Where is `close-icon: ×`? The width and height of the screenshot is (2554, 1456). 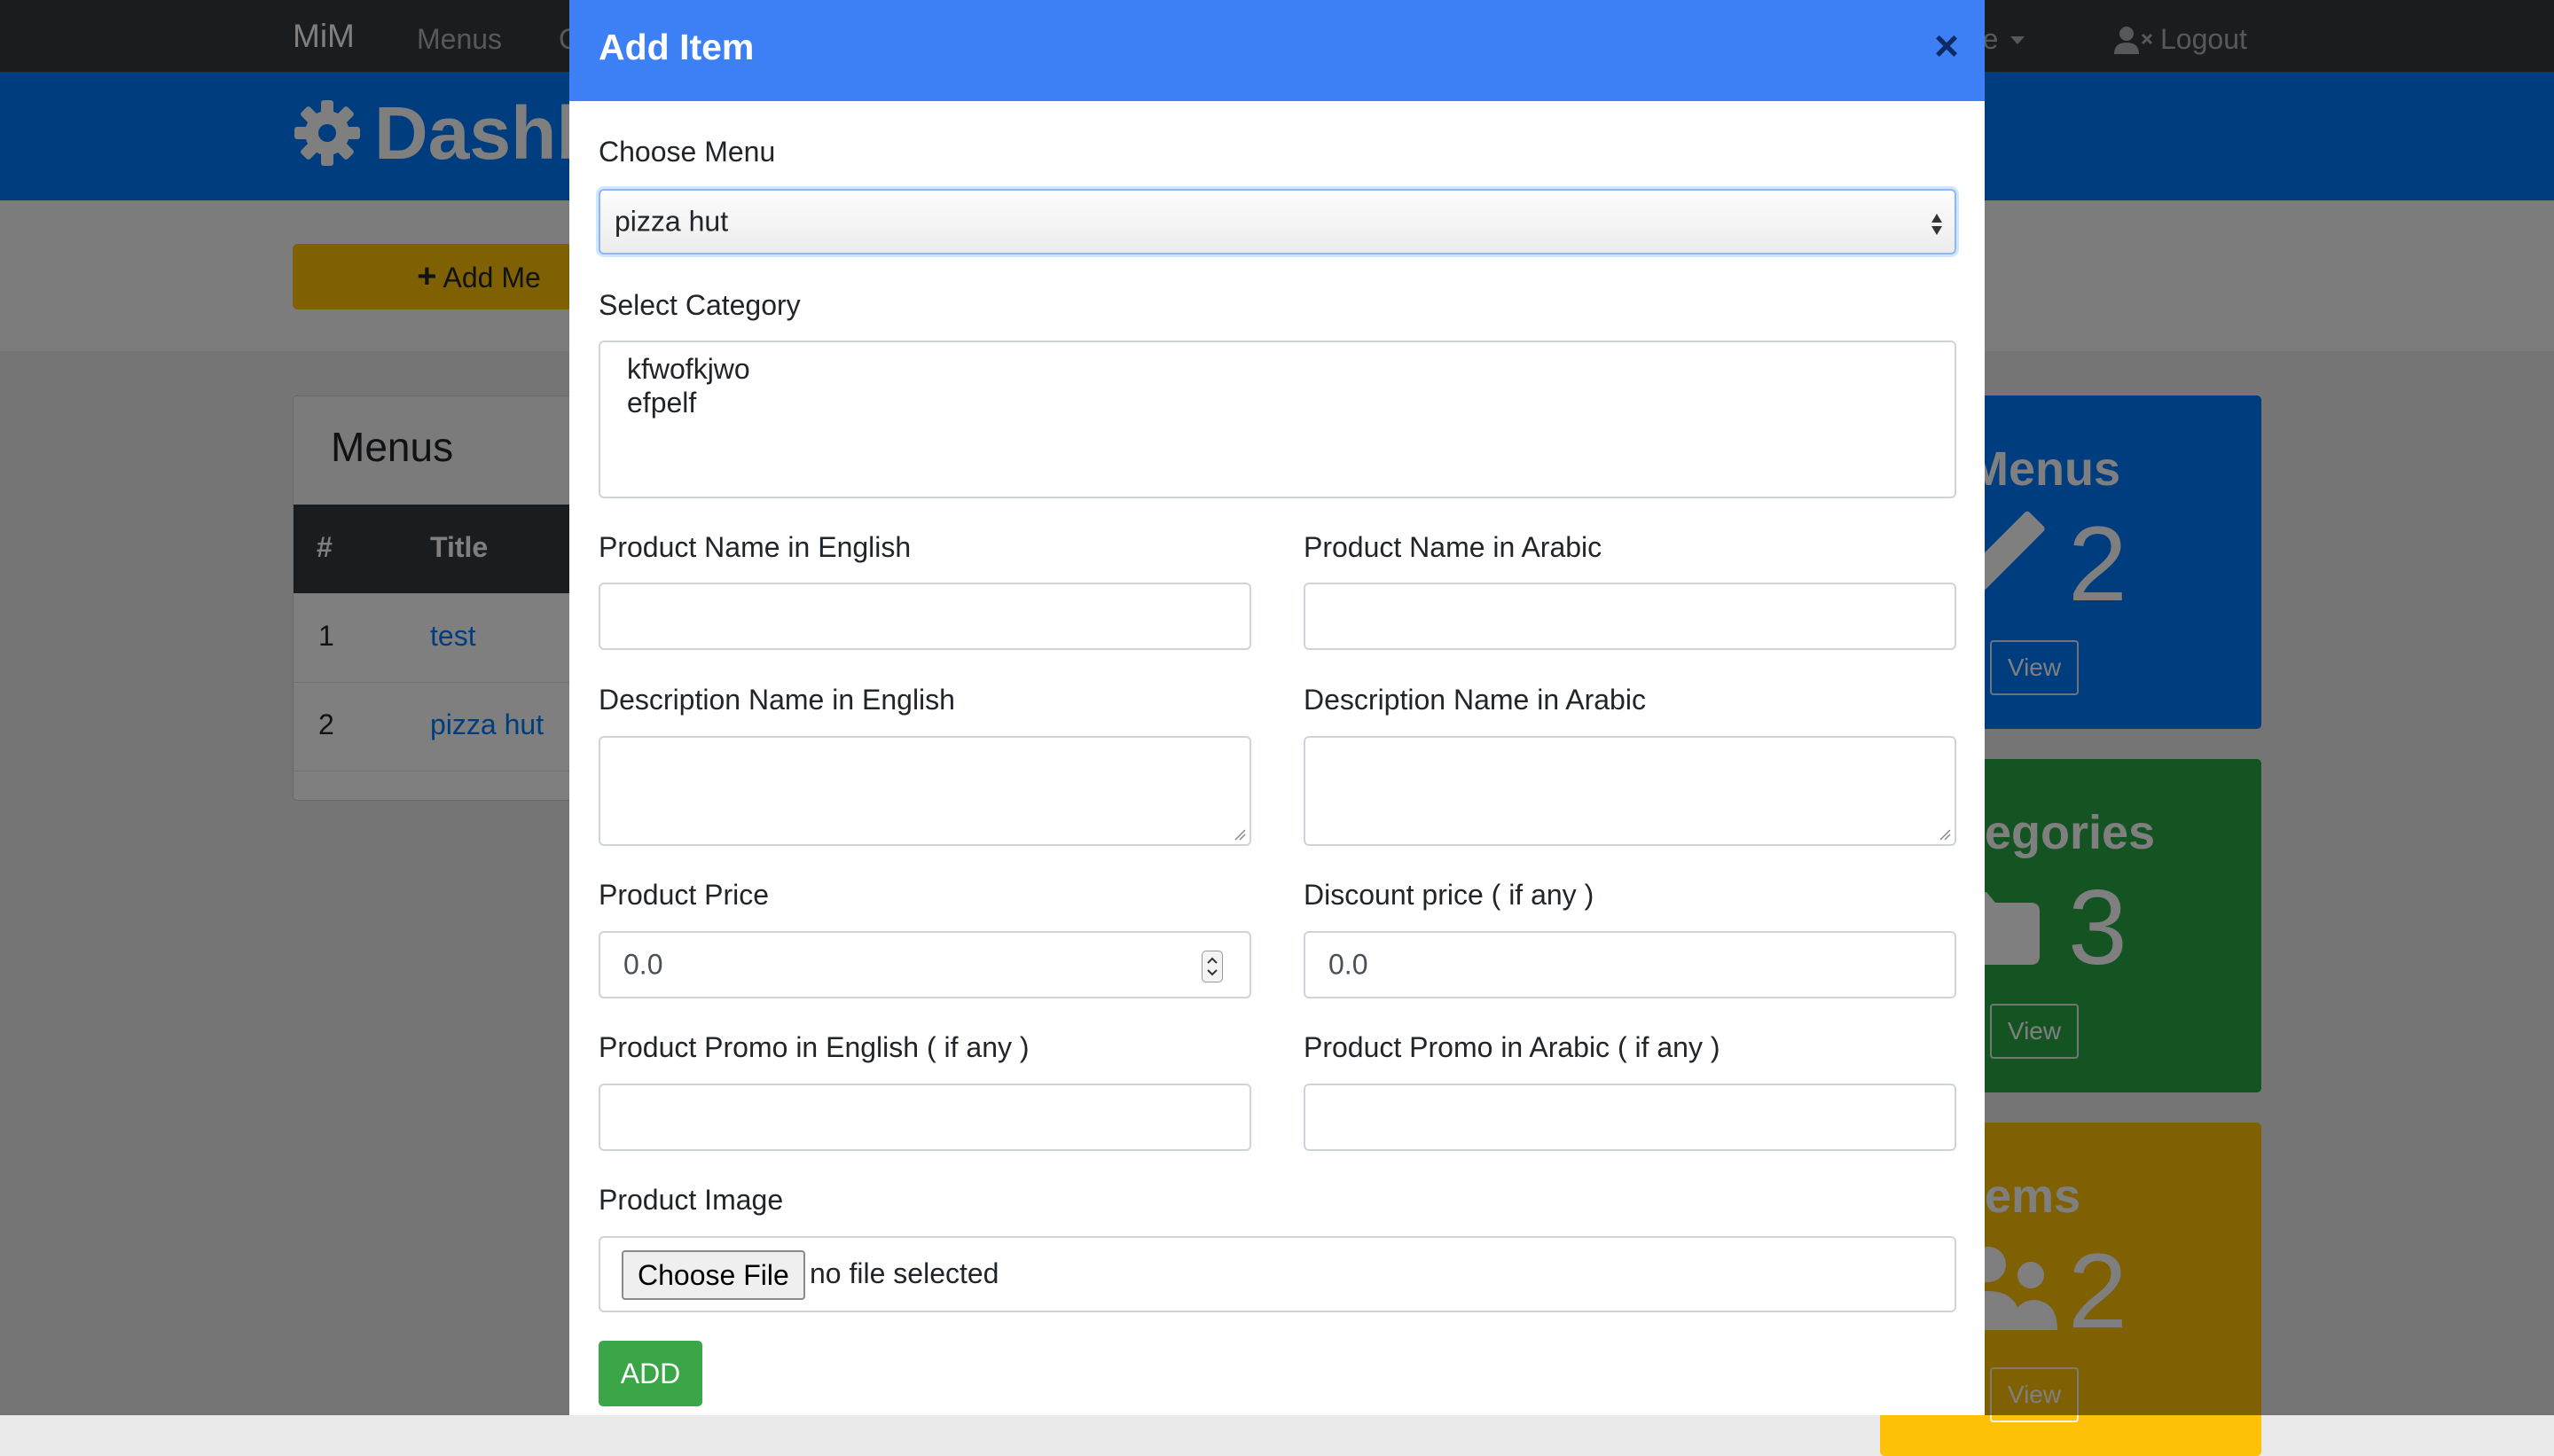 close-icon: × is located at coordinates (1946, 47).